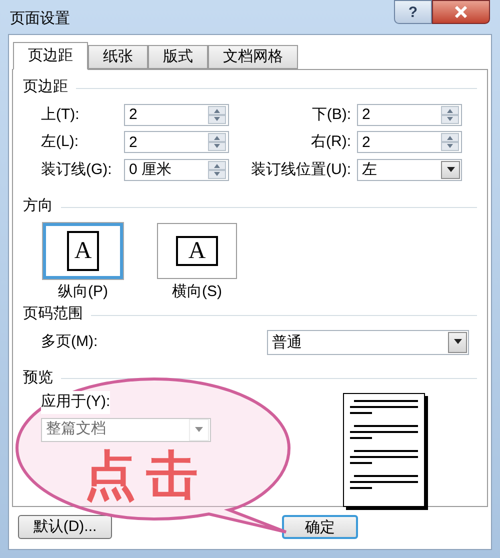 The width and height of the screenshot is (500, 558). I want to click on dialog-button: 确定, so click(320, 527).